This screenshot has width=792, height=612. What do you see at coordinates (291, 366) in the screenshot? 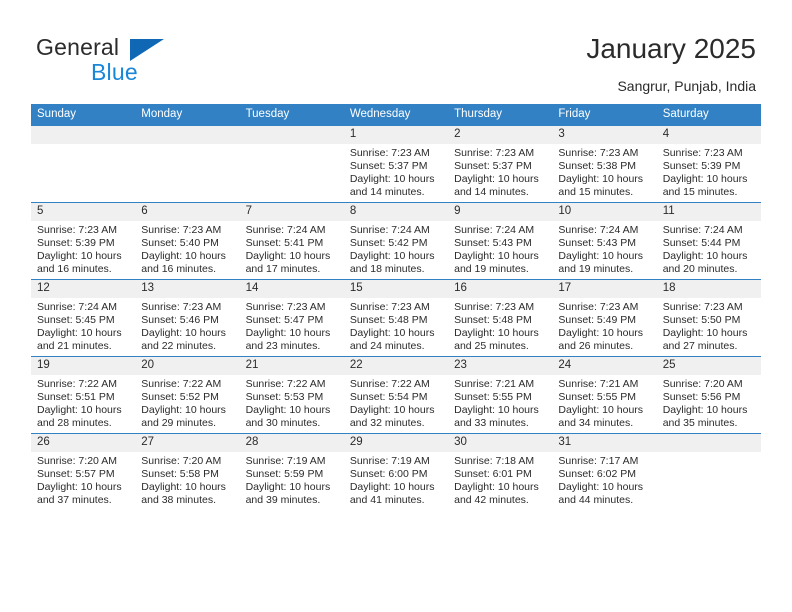
I see `day-number: 21` at bounding box center [291, 366].